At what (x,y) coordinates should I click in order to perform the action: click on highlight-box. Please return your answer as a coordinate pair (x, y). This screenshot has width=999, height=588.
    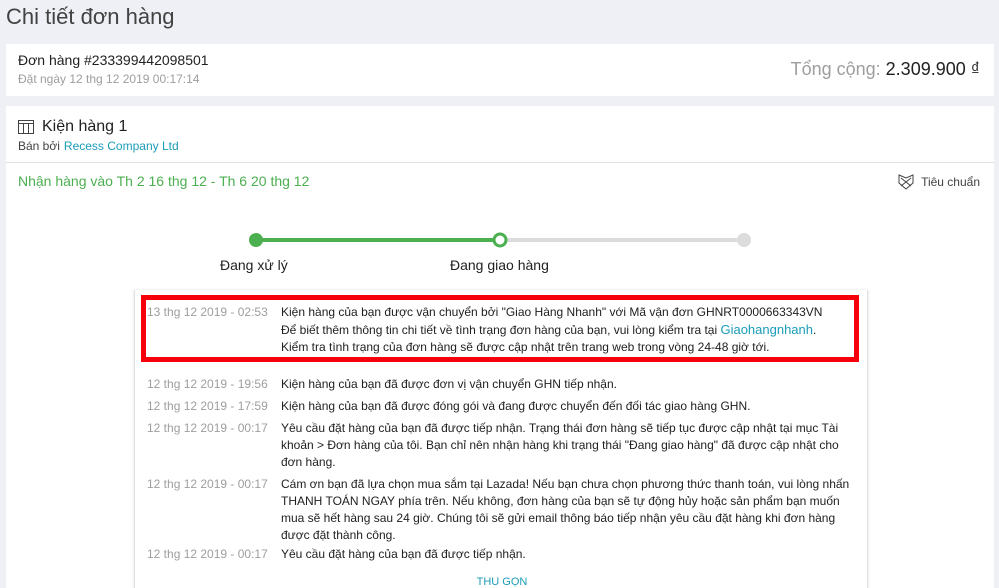
    Looking at the image, I should click on (500, 328).